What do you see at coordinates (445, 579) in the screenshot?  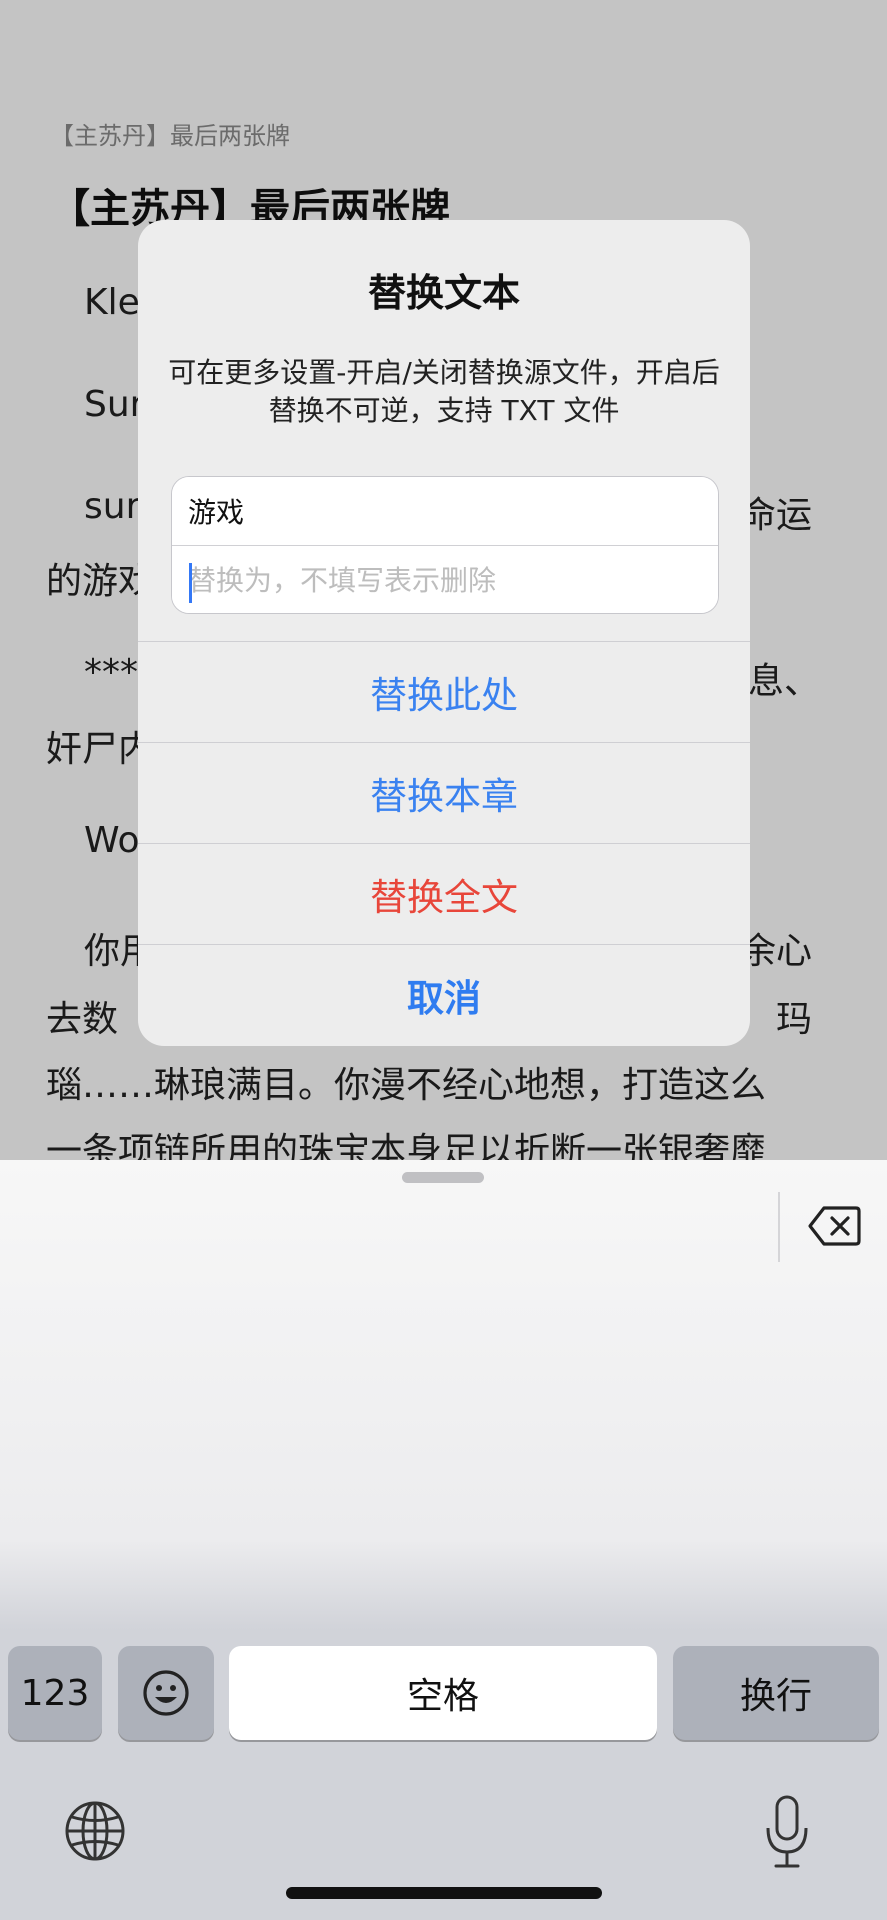 I see `replace-text-input` at bounding box center [445, 579].